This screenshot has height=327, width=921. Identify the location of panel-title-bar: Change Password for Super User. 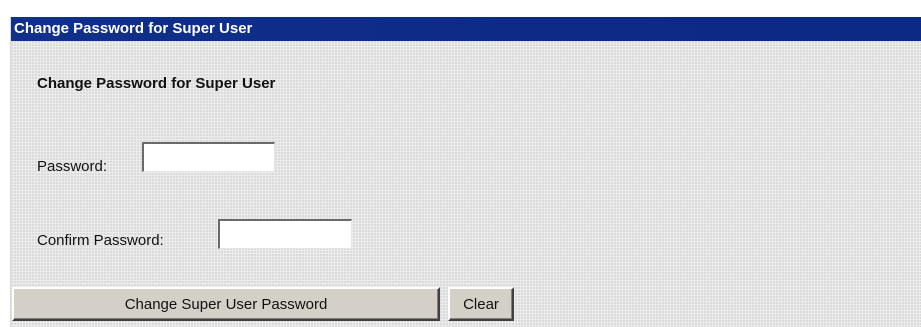
(466, 29).